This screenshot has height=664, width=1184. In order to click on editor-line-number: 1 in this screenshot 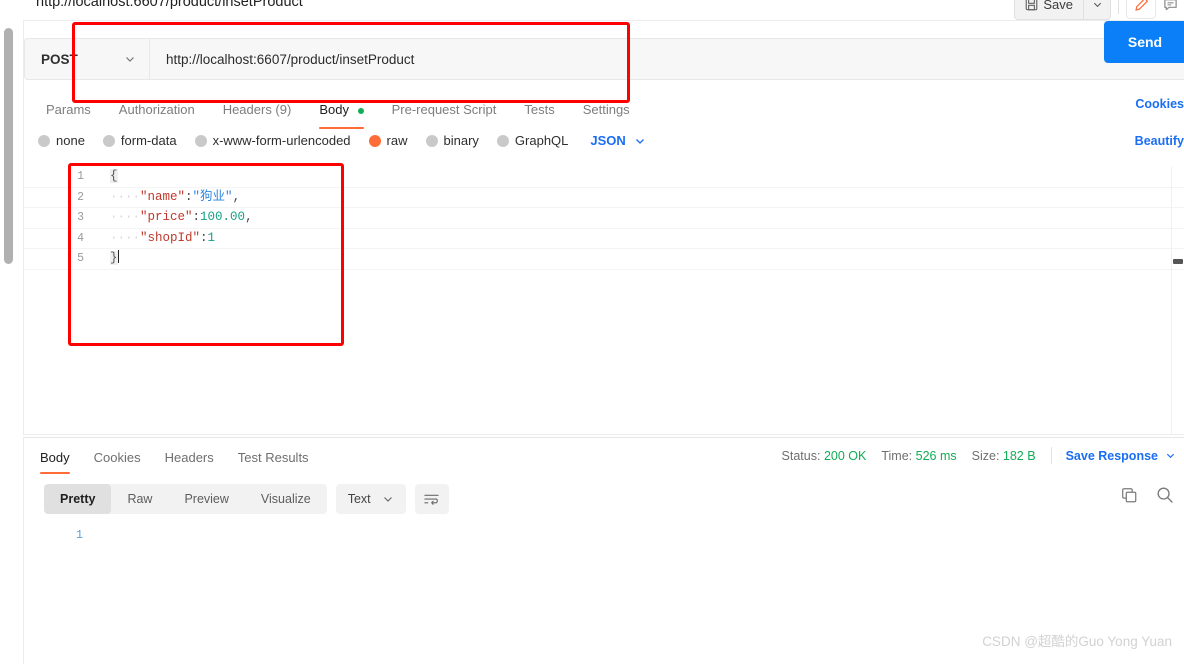, I will do `click(80, 176)`.